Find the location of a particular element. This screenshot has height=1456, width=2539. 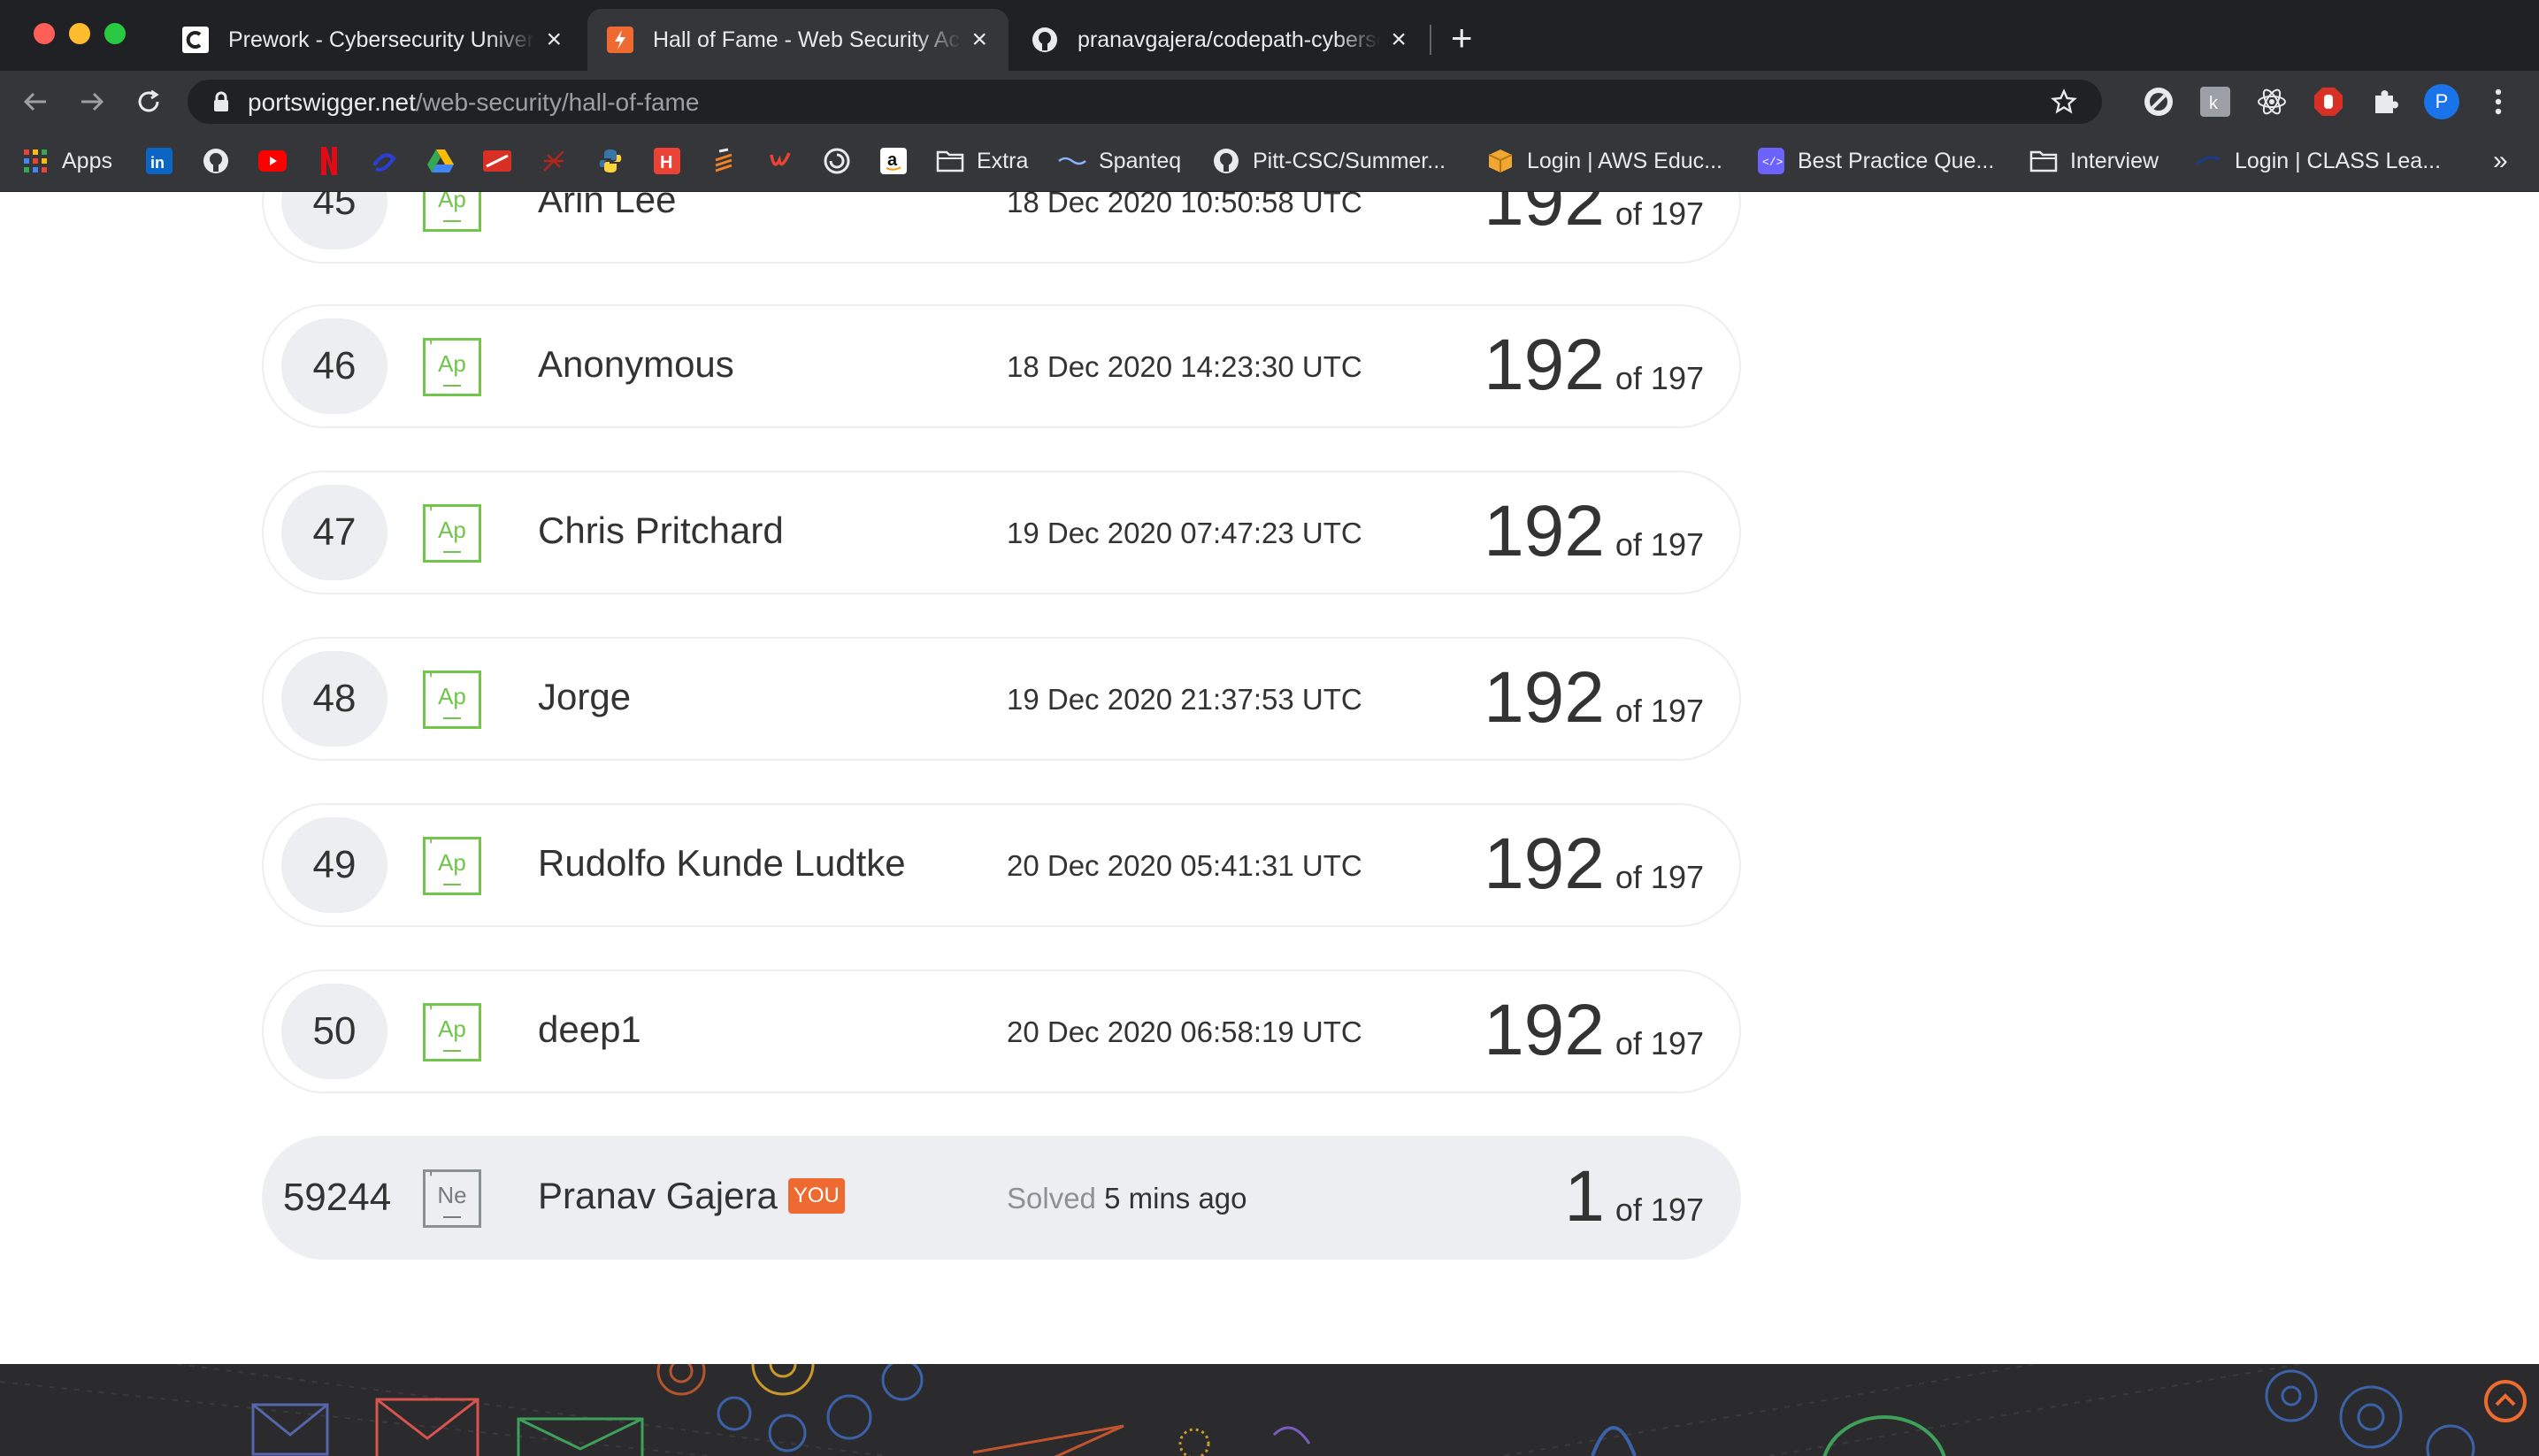

completion-date: 19 Dec 2020 21:37:53 UTC is located at coordinates (1184, 699).